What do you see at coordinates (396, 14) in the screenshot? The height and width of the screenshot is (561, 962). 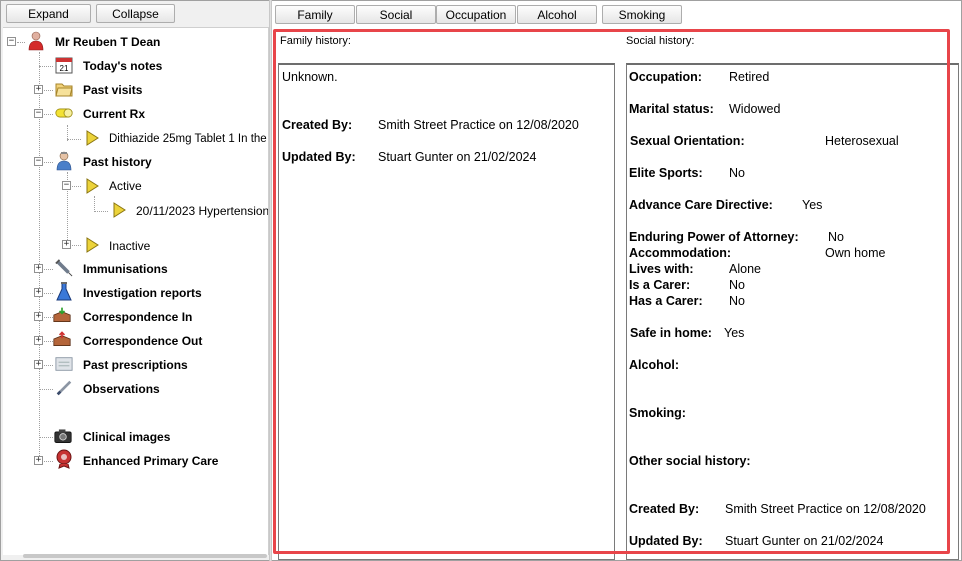 I see `tab-social: Social` at bounding box center [396, 14].